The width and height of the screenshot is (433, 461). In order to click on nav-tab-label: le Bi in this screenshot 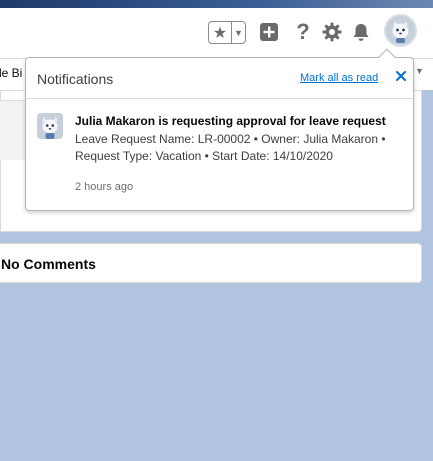, I will do `click(11, 73)`.